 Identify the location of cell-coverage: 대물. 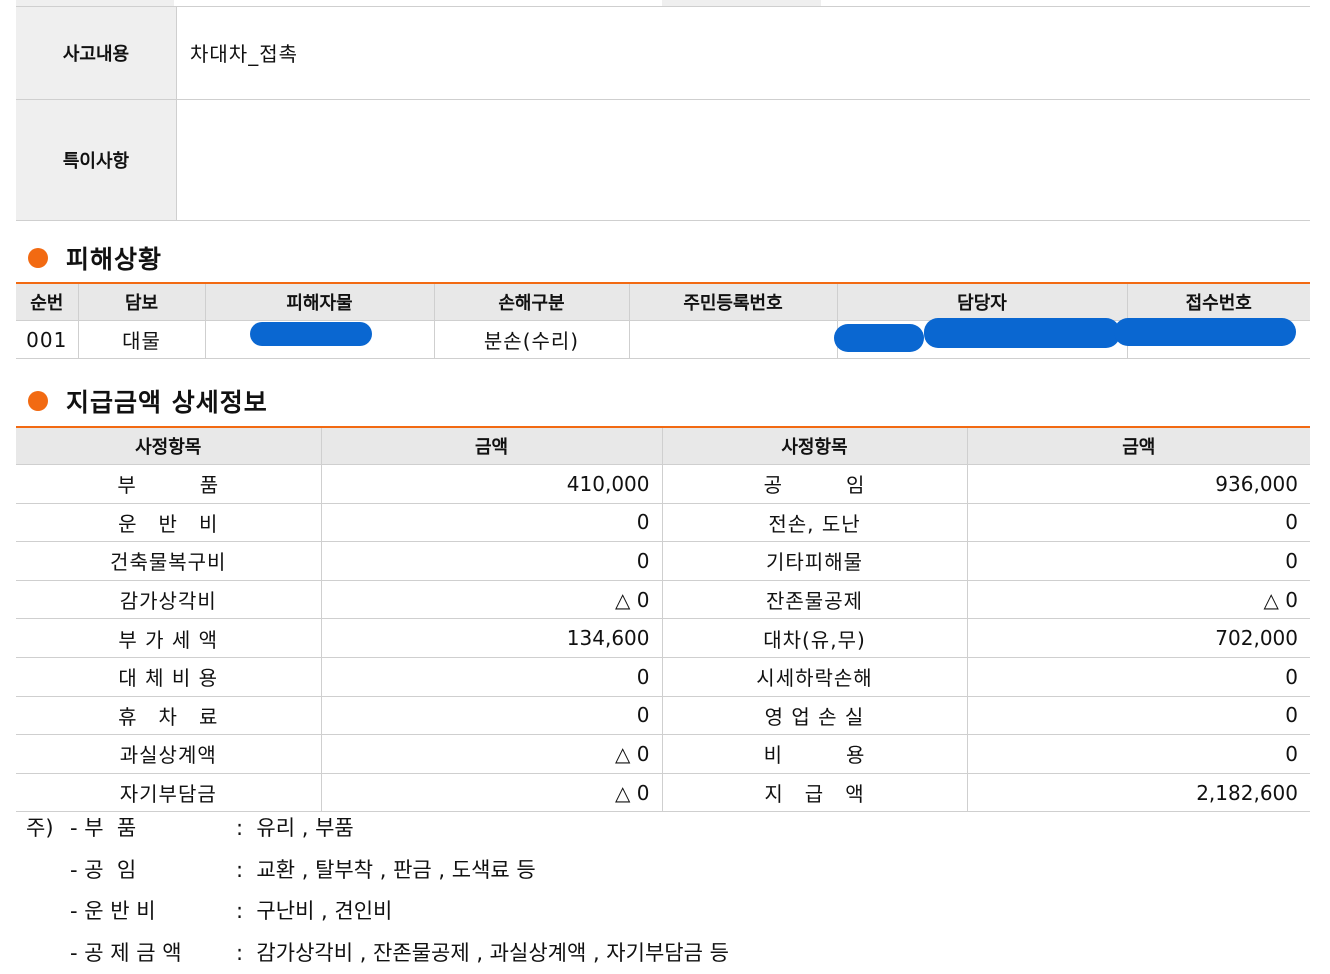
(141, 340).